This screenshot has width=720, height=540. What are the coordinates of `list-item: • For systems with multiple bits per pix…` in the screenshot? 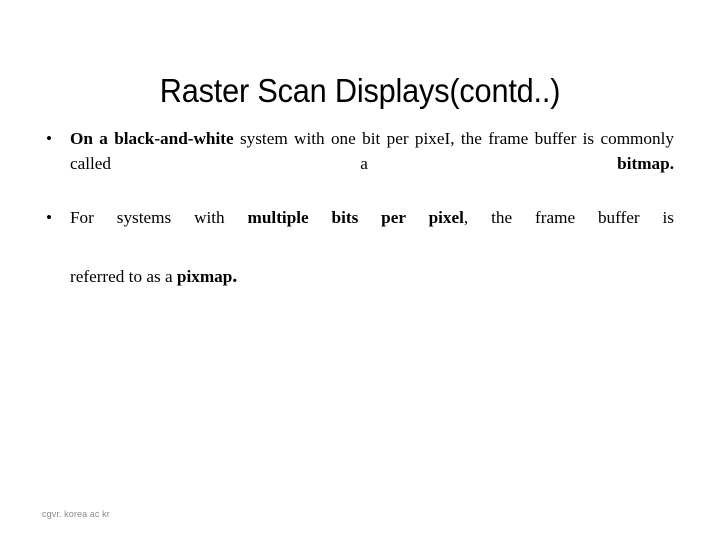 It's located at (358, 247).